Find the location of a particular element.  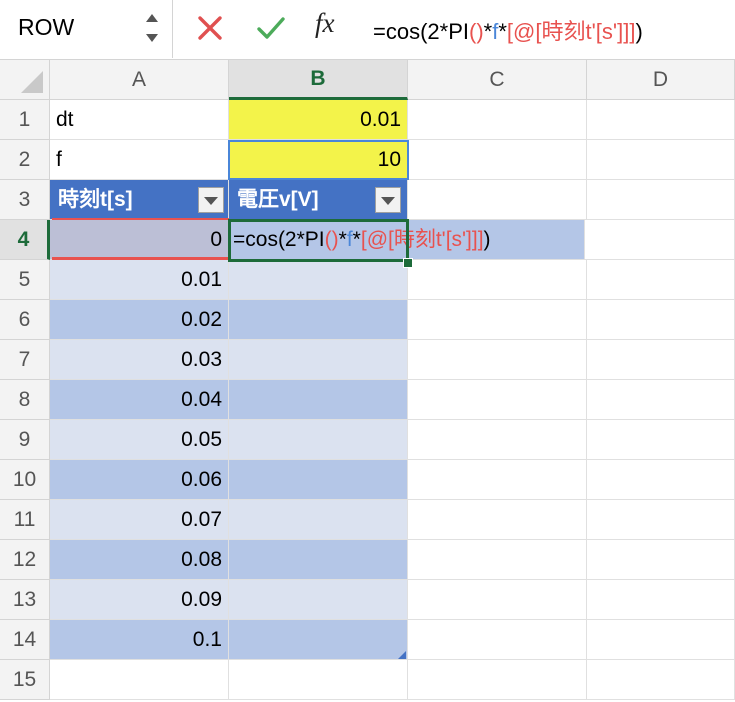

table-resize-handle is located at coordinates (402, 655).